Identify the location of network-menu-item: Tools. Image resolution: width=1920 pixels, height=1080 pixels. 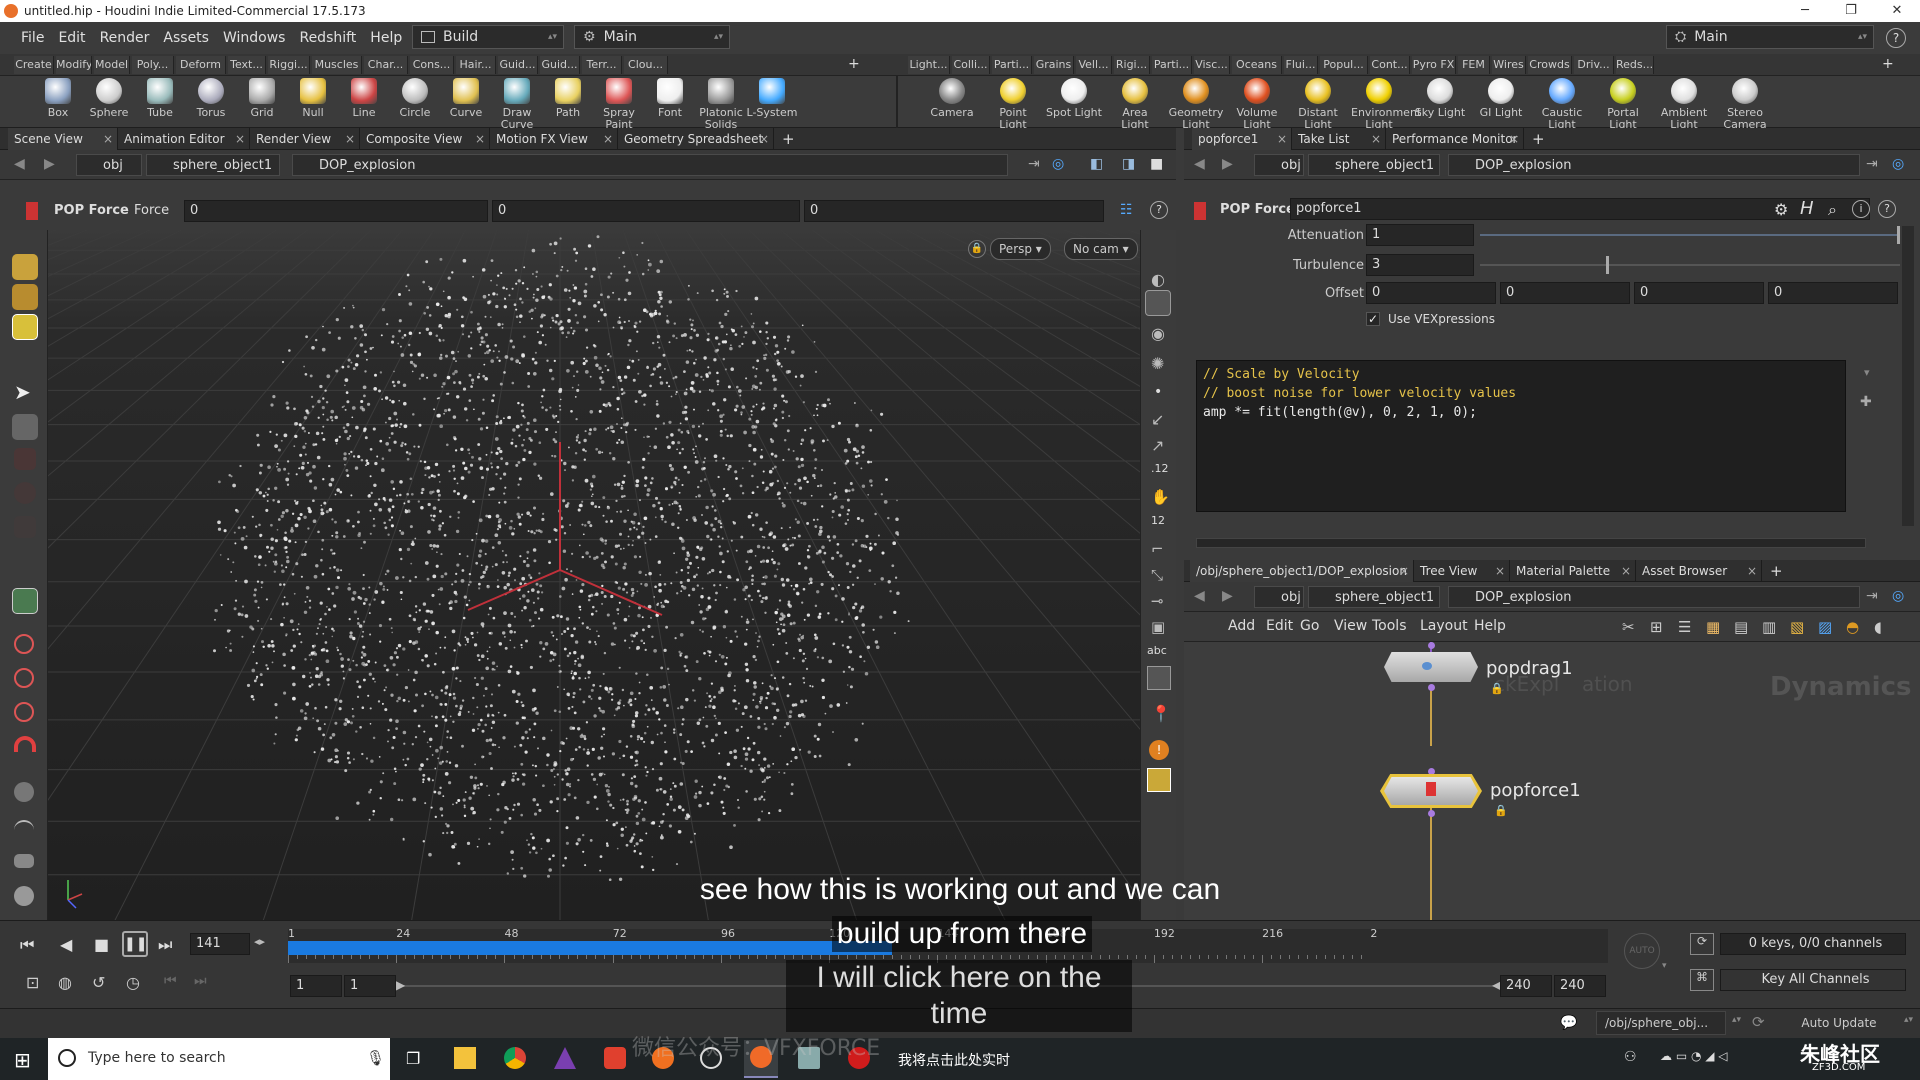
(1389, 626).